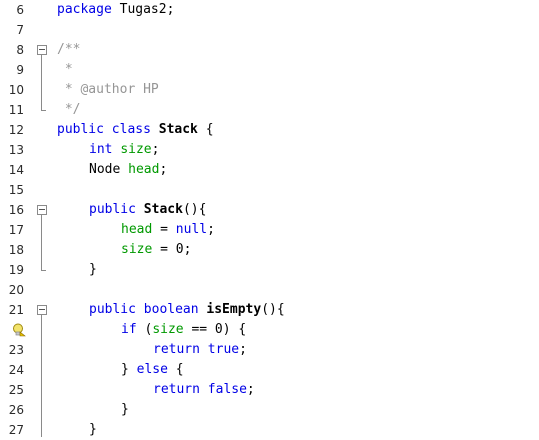 The width and height of the screenshot is (539, 440). What do you see at coordinates (16, 230) in the screenshot?
I see `line-number: 17` at bounding box center [16, 230].